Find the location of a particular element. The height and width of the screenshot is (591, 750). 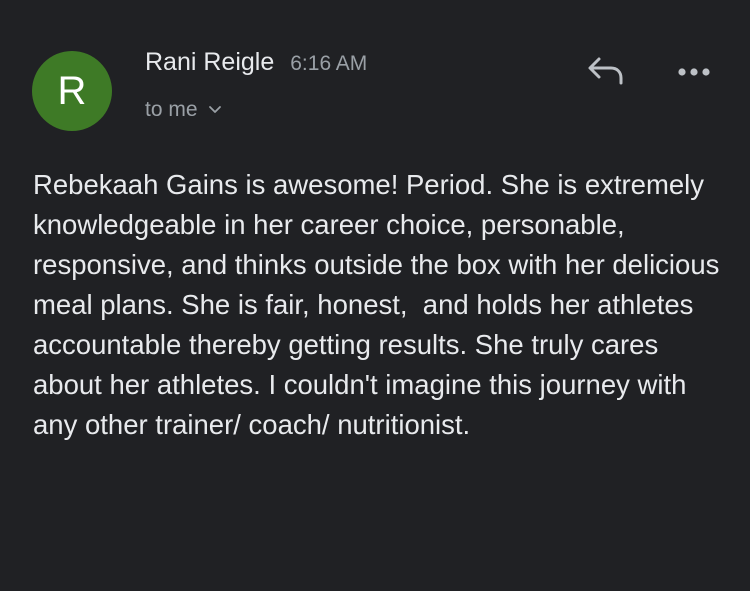

recipient-details-toggle: to me is located at coordinates (183, 110).